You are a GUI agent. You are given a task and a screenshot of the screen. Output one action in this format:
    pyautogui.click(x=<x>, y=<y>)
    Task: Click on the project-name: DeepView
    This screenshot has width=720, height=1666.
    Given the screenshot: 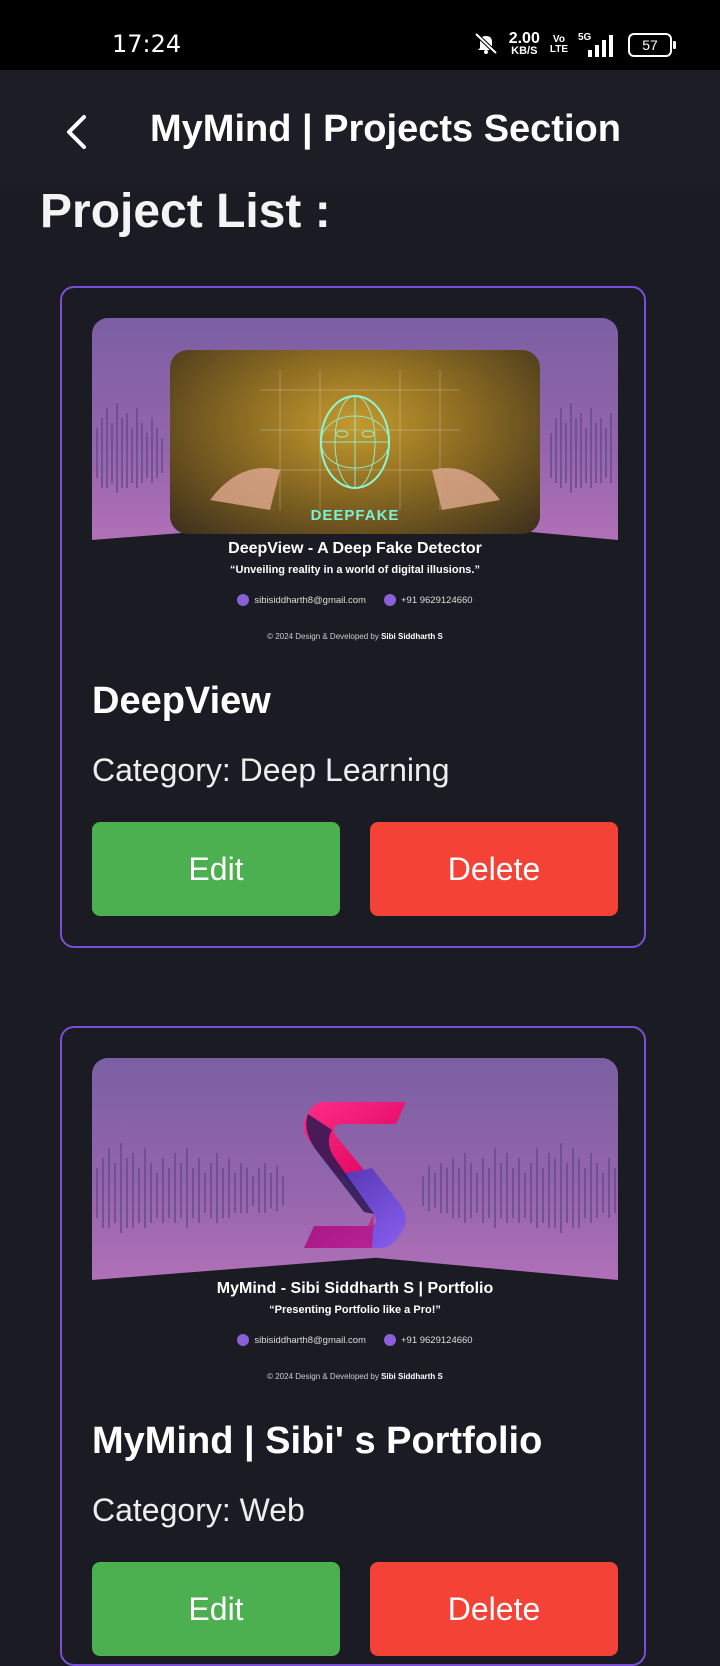 What is the action you would take?
    pyautogui.click(x=181, y=701)
    